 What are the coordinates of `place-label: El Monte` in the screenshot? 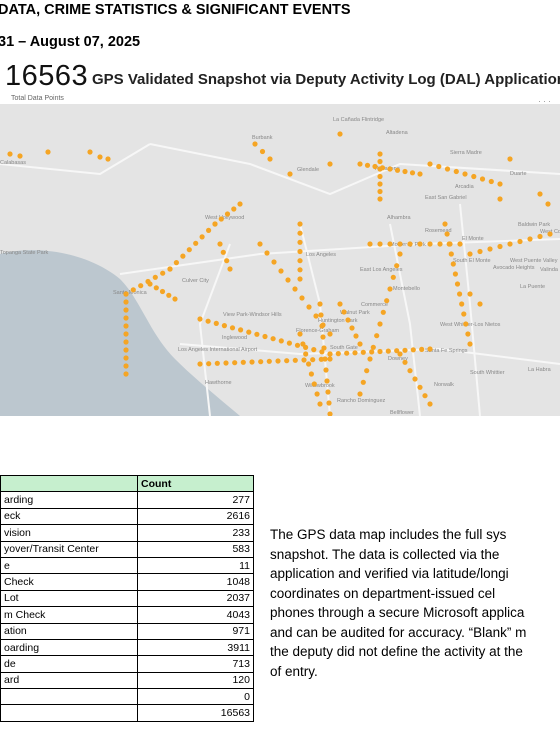 It's located at (473, 239).